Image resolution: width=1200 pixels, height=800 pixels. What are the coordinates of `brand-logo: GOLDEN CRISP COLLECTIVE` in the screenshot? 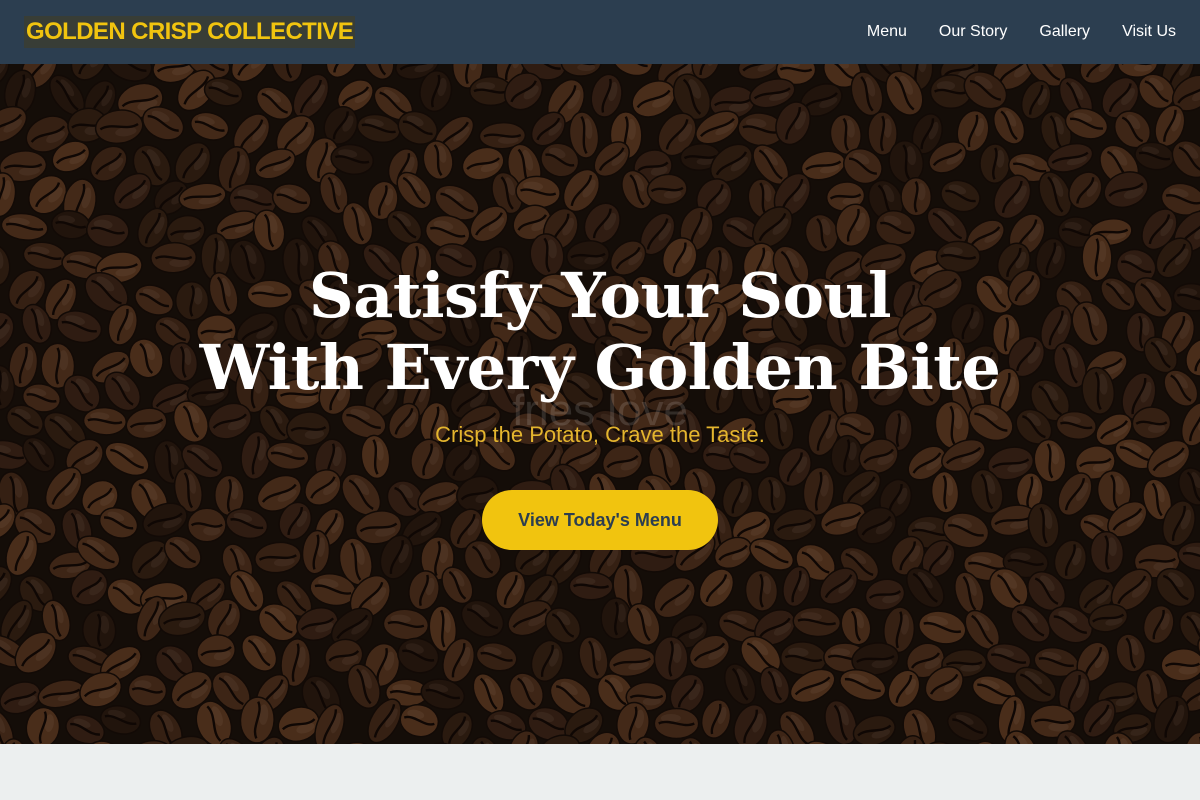 It's located at (190, 32).